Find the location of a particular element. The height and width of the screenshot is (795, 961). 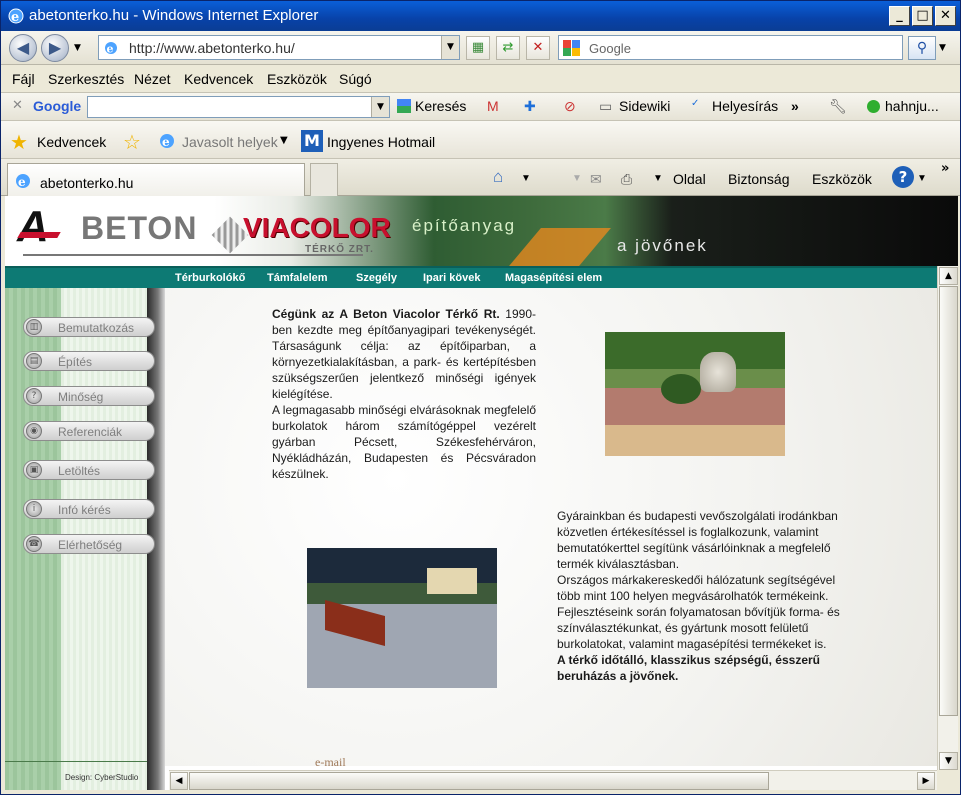

compatibility-icon: ▦ is located at coordinates (478, 48).